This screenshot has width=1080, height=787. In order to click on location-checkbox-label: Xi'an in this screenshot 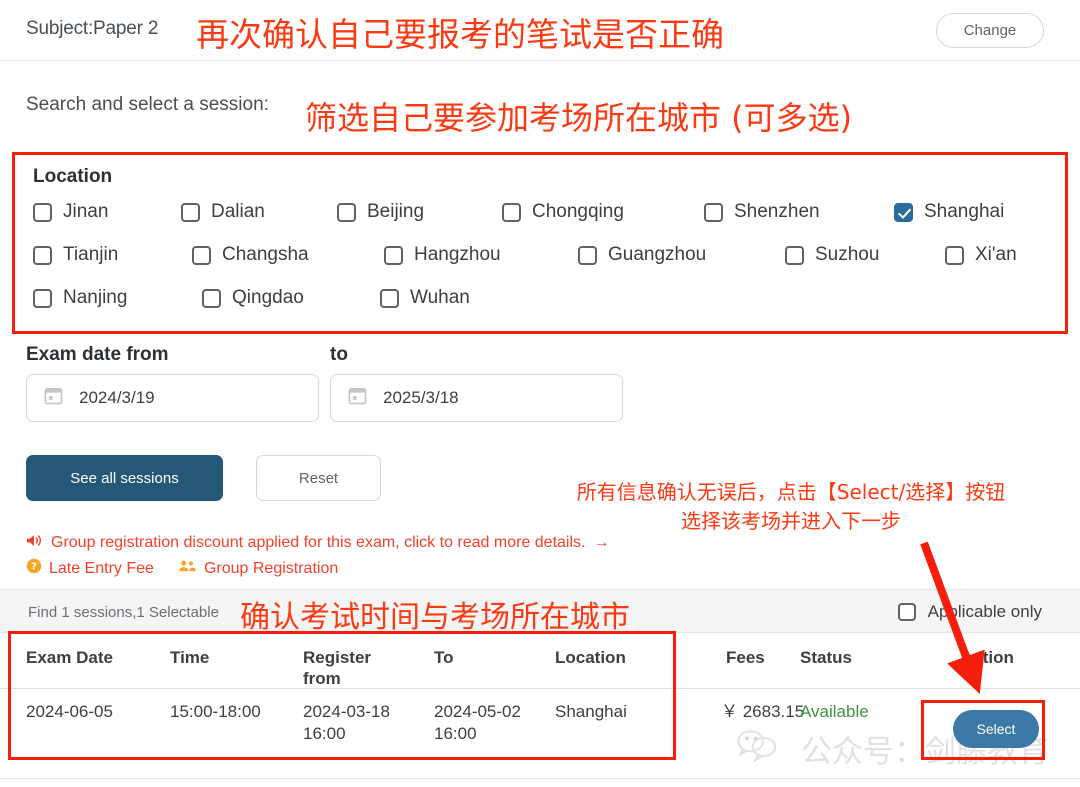, I will do `click(996, 254)`.